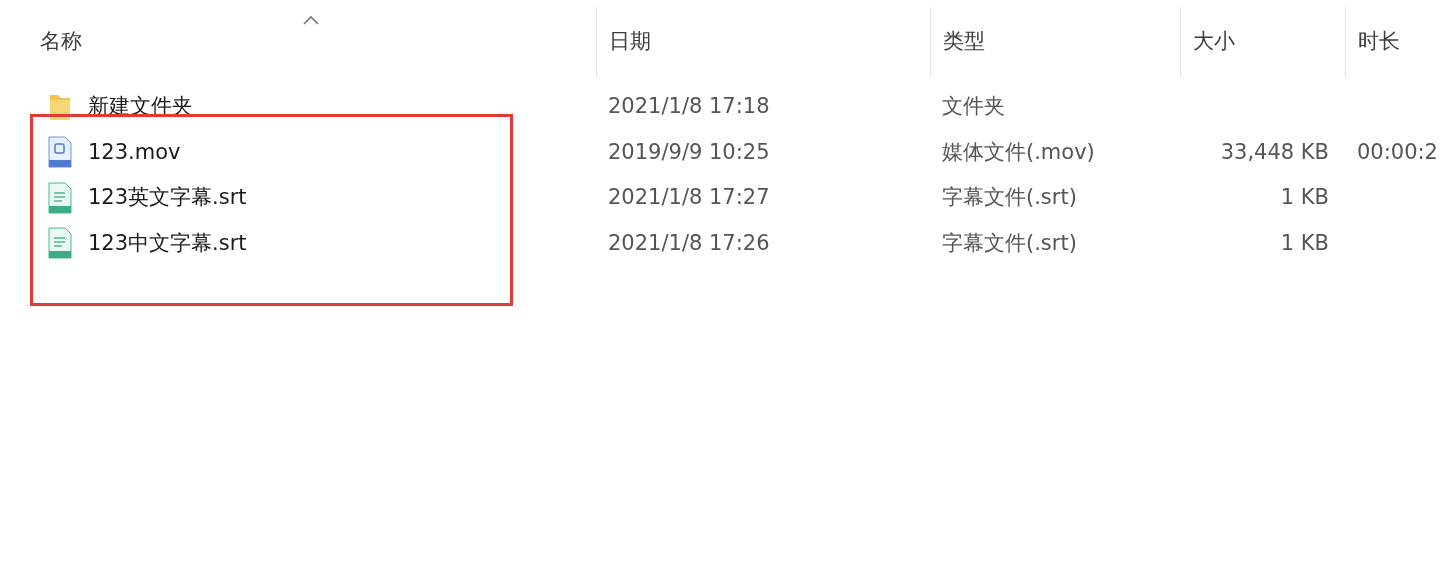  What do you see at coordinates (167, 243) in the screenshot?
I see `file-name: 123中文字幕.srt` at bounding box center [167, 243].